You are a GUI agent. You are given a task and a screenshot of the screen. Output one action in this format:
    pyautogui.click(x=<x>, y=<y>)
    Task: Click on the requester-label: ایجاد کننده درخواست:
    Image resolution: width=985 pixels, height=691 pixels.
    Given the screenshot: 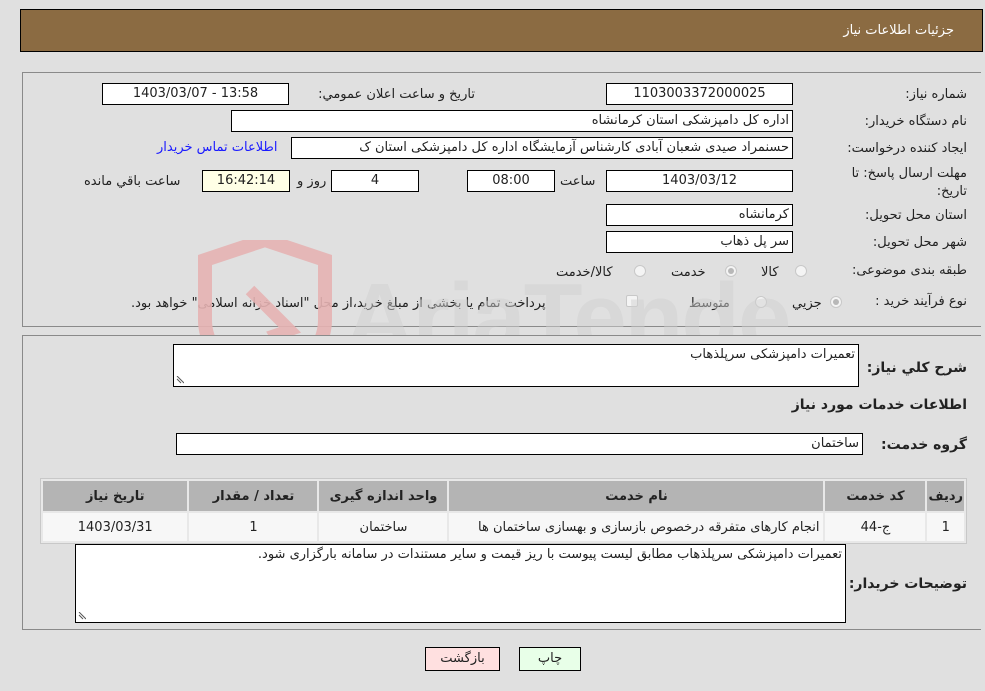 What is the action you would take?
    pyautogui.click(x=907, y=148)
    